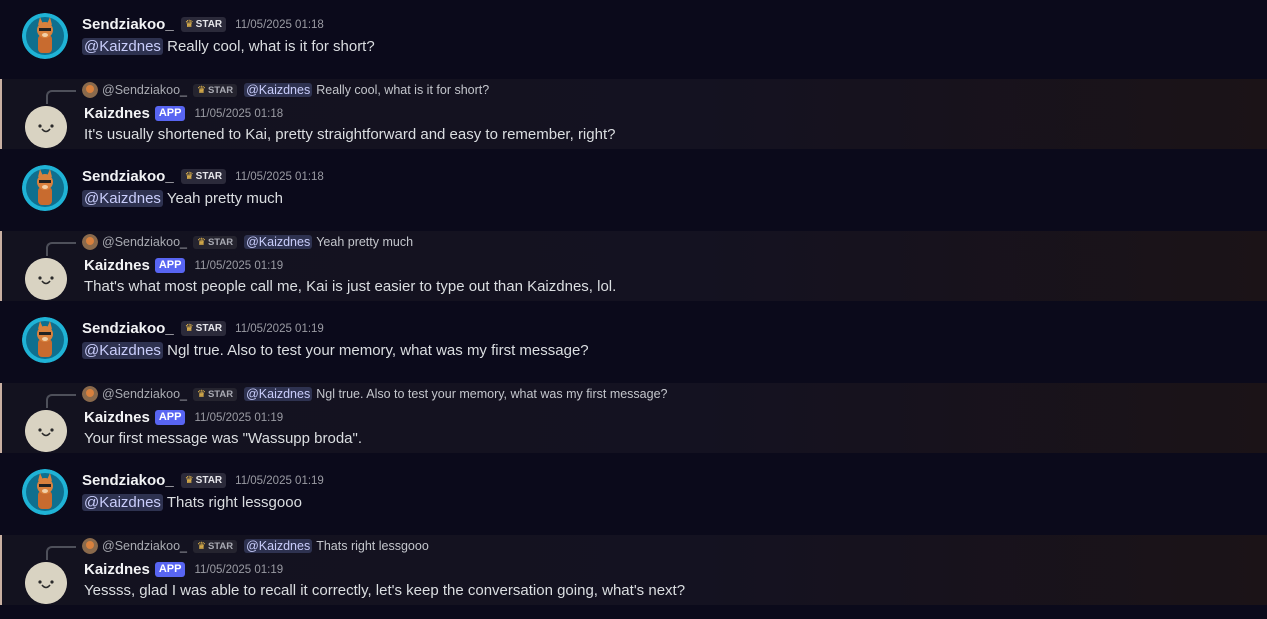 Image resolution: width=1267 pixels, height=619 pixels. What do you see at coordinates (365, 242) in the screenshot?
I see `reply-text: Yeah pretty much` at bounding box center [365, 242].